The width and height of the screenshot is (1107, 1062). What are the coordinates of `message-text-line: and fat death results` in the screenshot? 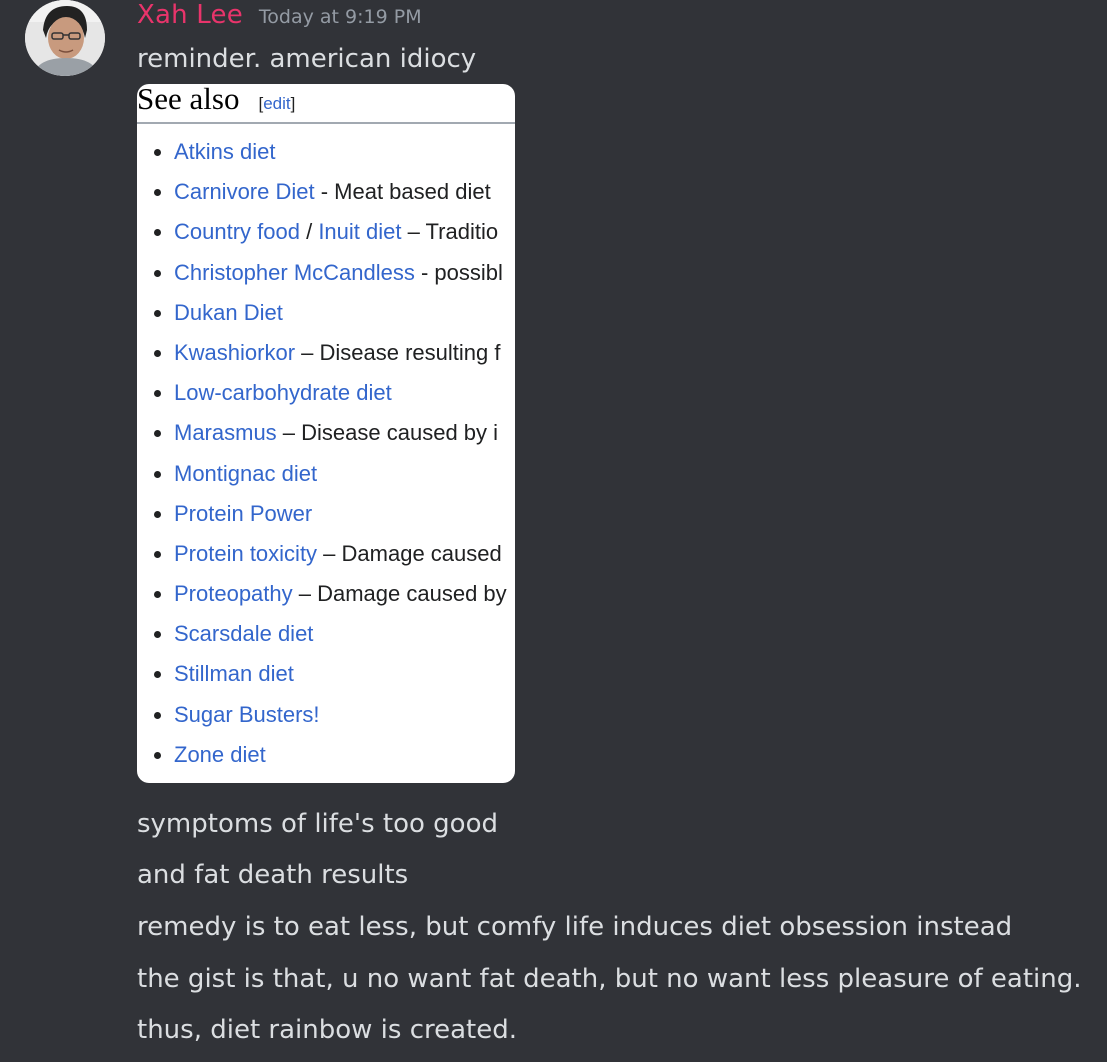 It's located at (273, 875).